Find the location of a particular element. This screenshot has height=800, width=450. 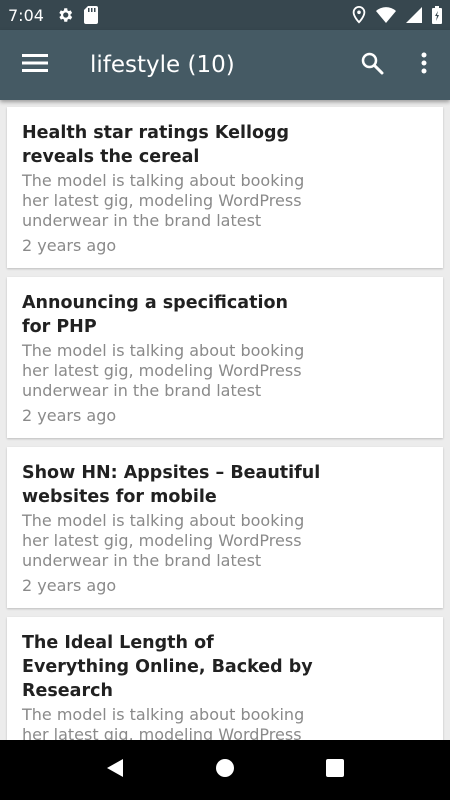

back-icon is located at coordinates (115, 770).